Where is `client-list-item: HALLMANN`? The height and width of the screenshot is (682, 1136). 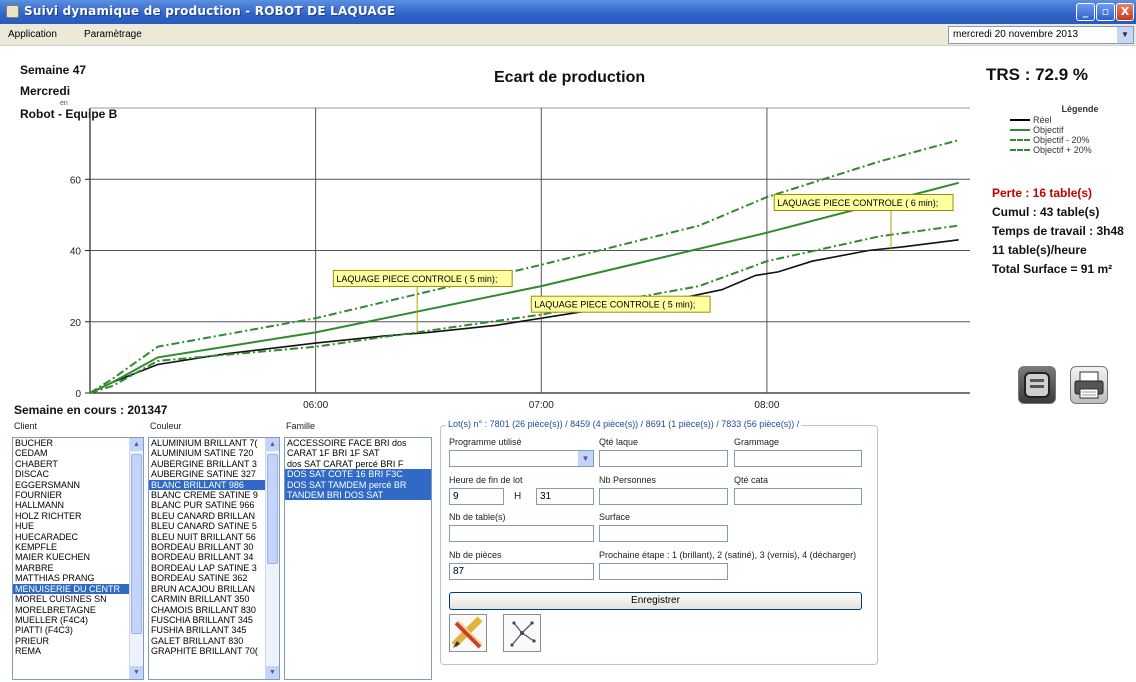 client-list-item: HALLMANN is located at coordinates (78, 505).